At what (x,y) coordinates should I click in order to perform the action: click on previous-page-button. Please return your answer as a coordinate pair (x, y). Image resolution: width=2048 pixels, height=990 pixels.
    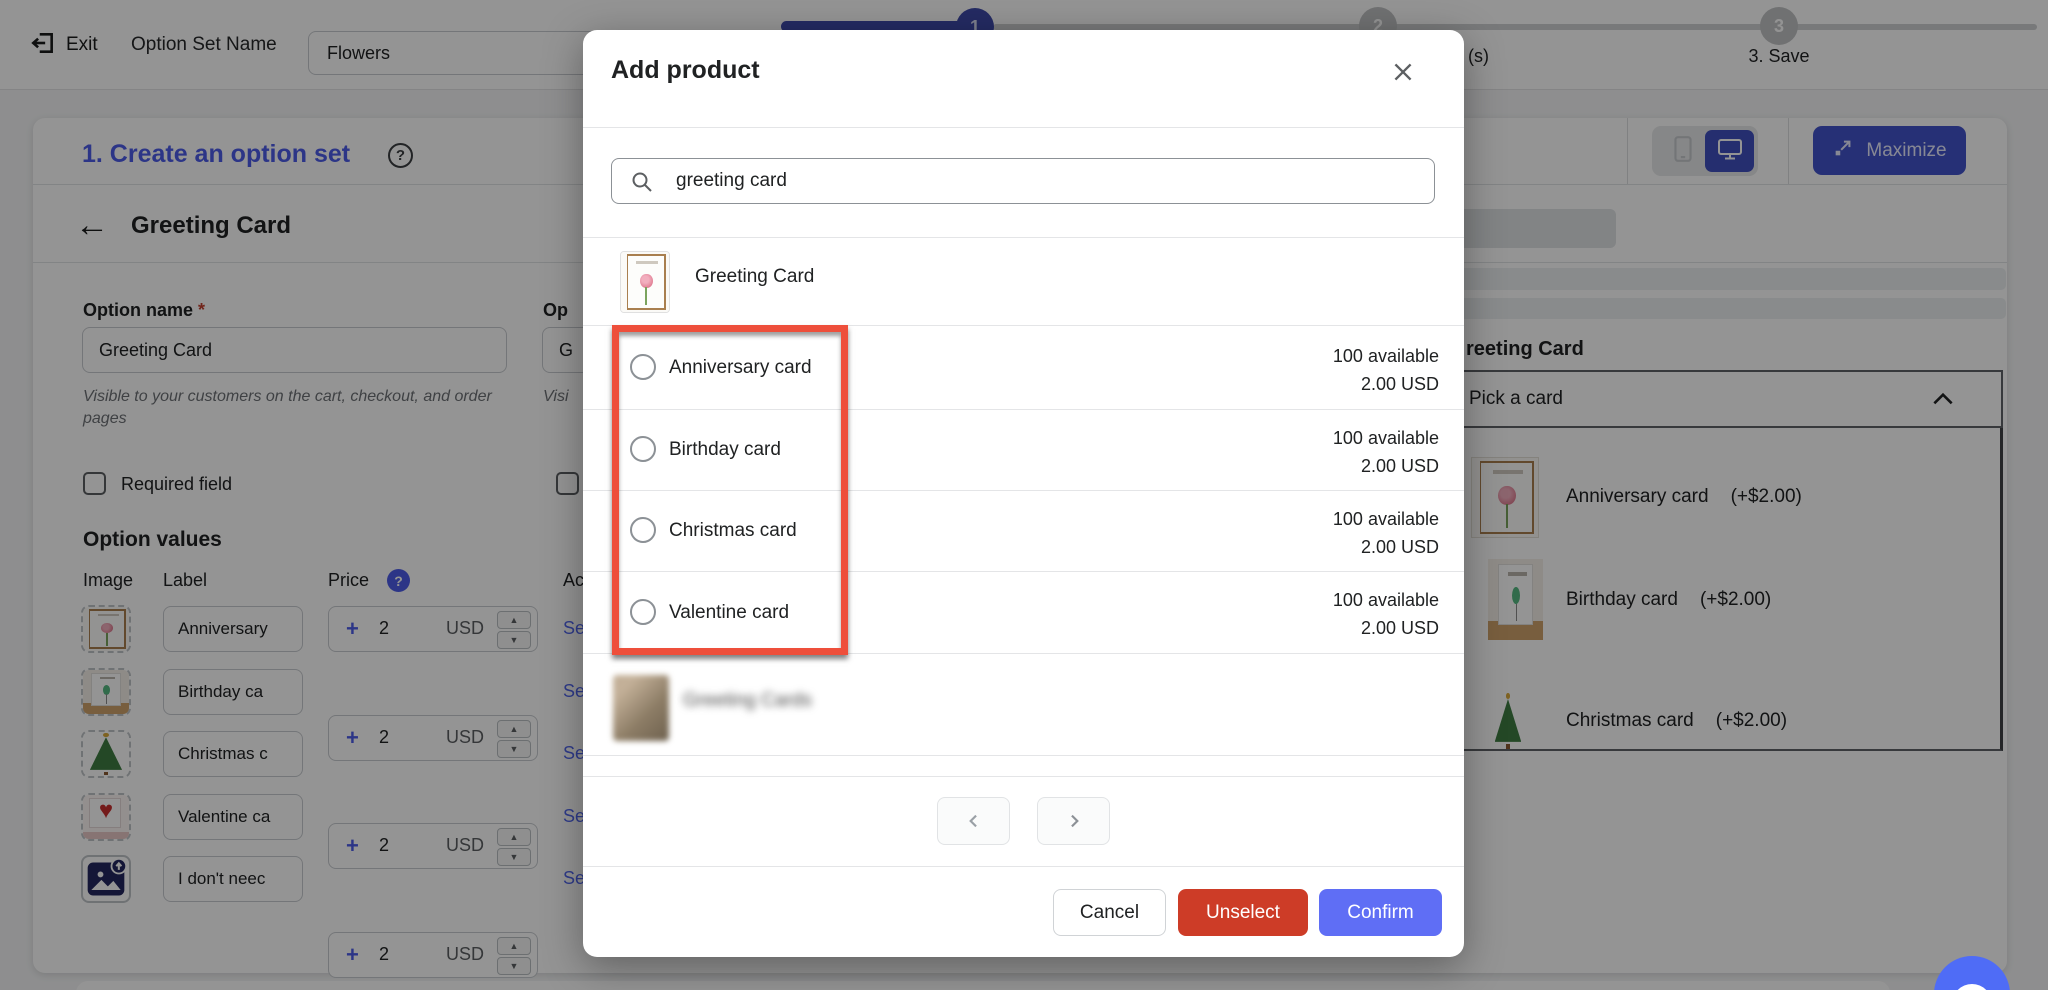
    Looking at the image, I should click on (973, 821).